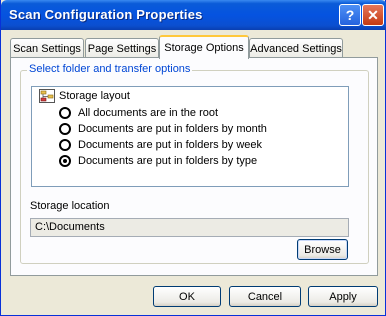  I want to click on tab-page-settings: Page Settings, so click(122, 48).